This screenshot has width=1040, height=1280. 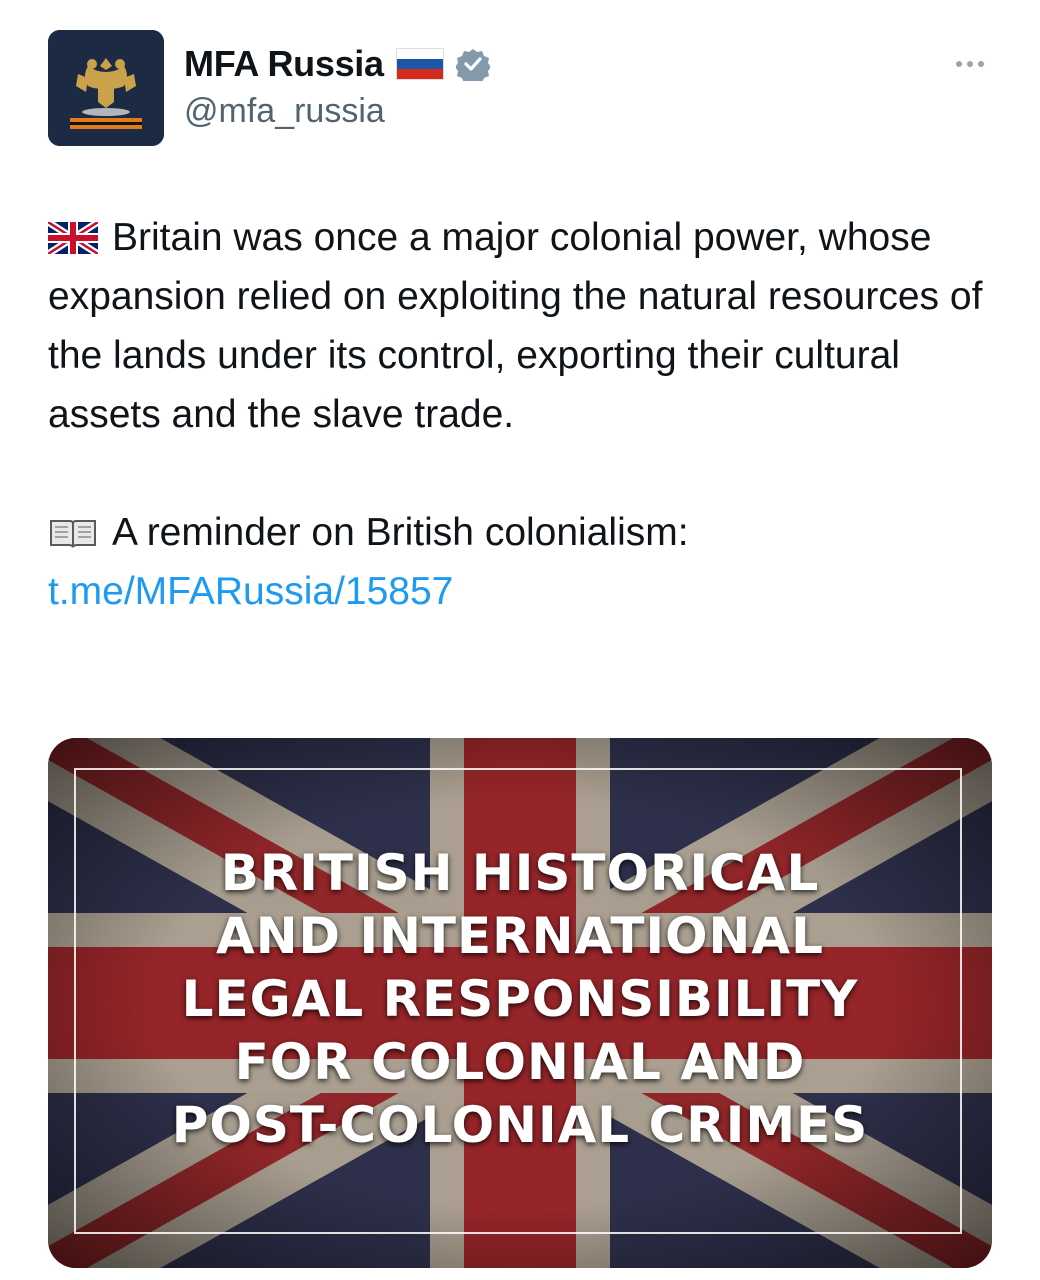 What do you see at coordinates (520, 1125) in the screenshot?
I see `headline-line: POST-COLONIAL CRIMES` at bounding box center [520, 1125].